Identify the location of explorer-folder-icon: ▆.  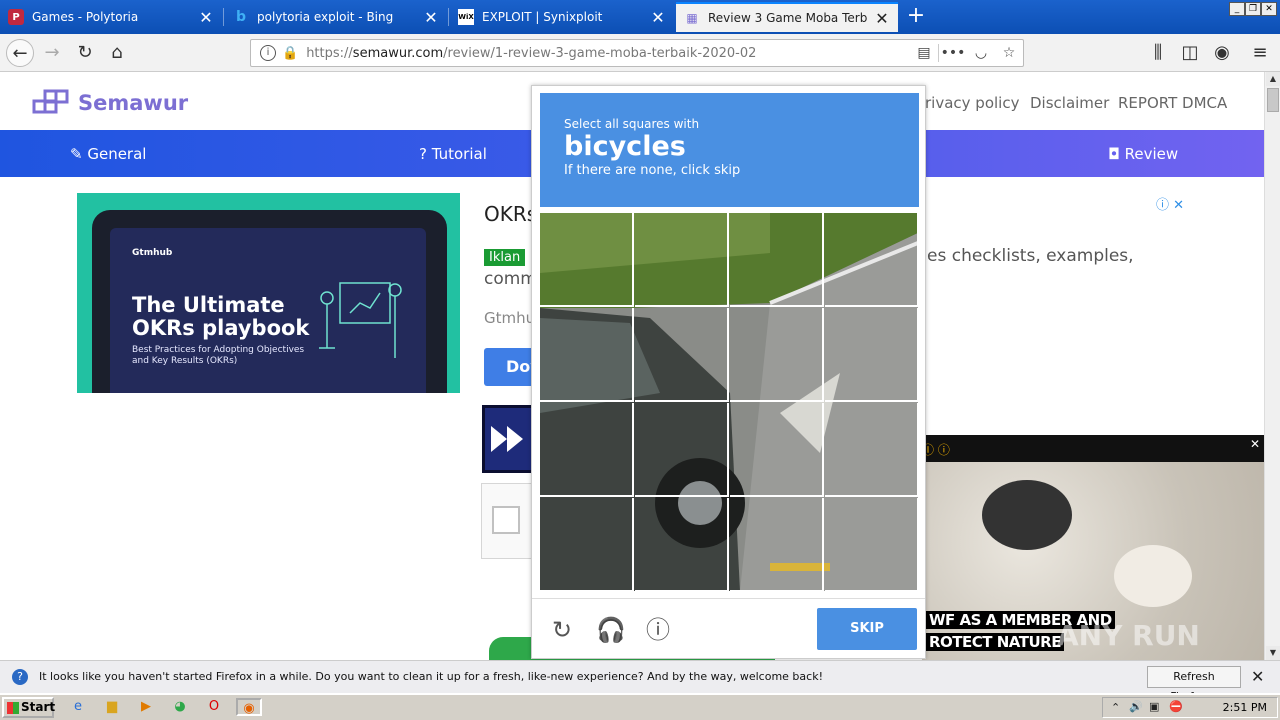
(112, 707).